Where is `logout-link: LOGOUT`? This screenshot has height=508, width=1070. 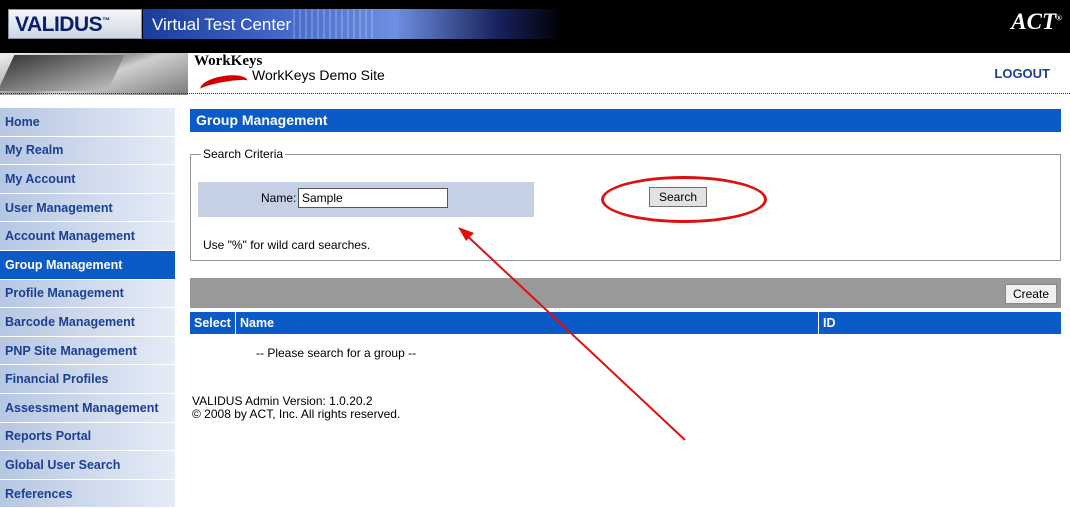 logout-link: LOGOUT is located at coordinates (1022, 73).